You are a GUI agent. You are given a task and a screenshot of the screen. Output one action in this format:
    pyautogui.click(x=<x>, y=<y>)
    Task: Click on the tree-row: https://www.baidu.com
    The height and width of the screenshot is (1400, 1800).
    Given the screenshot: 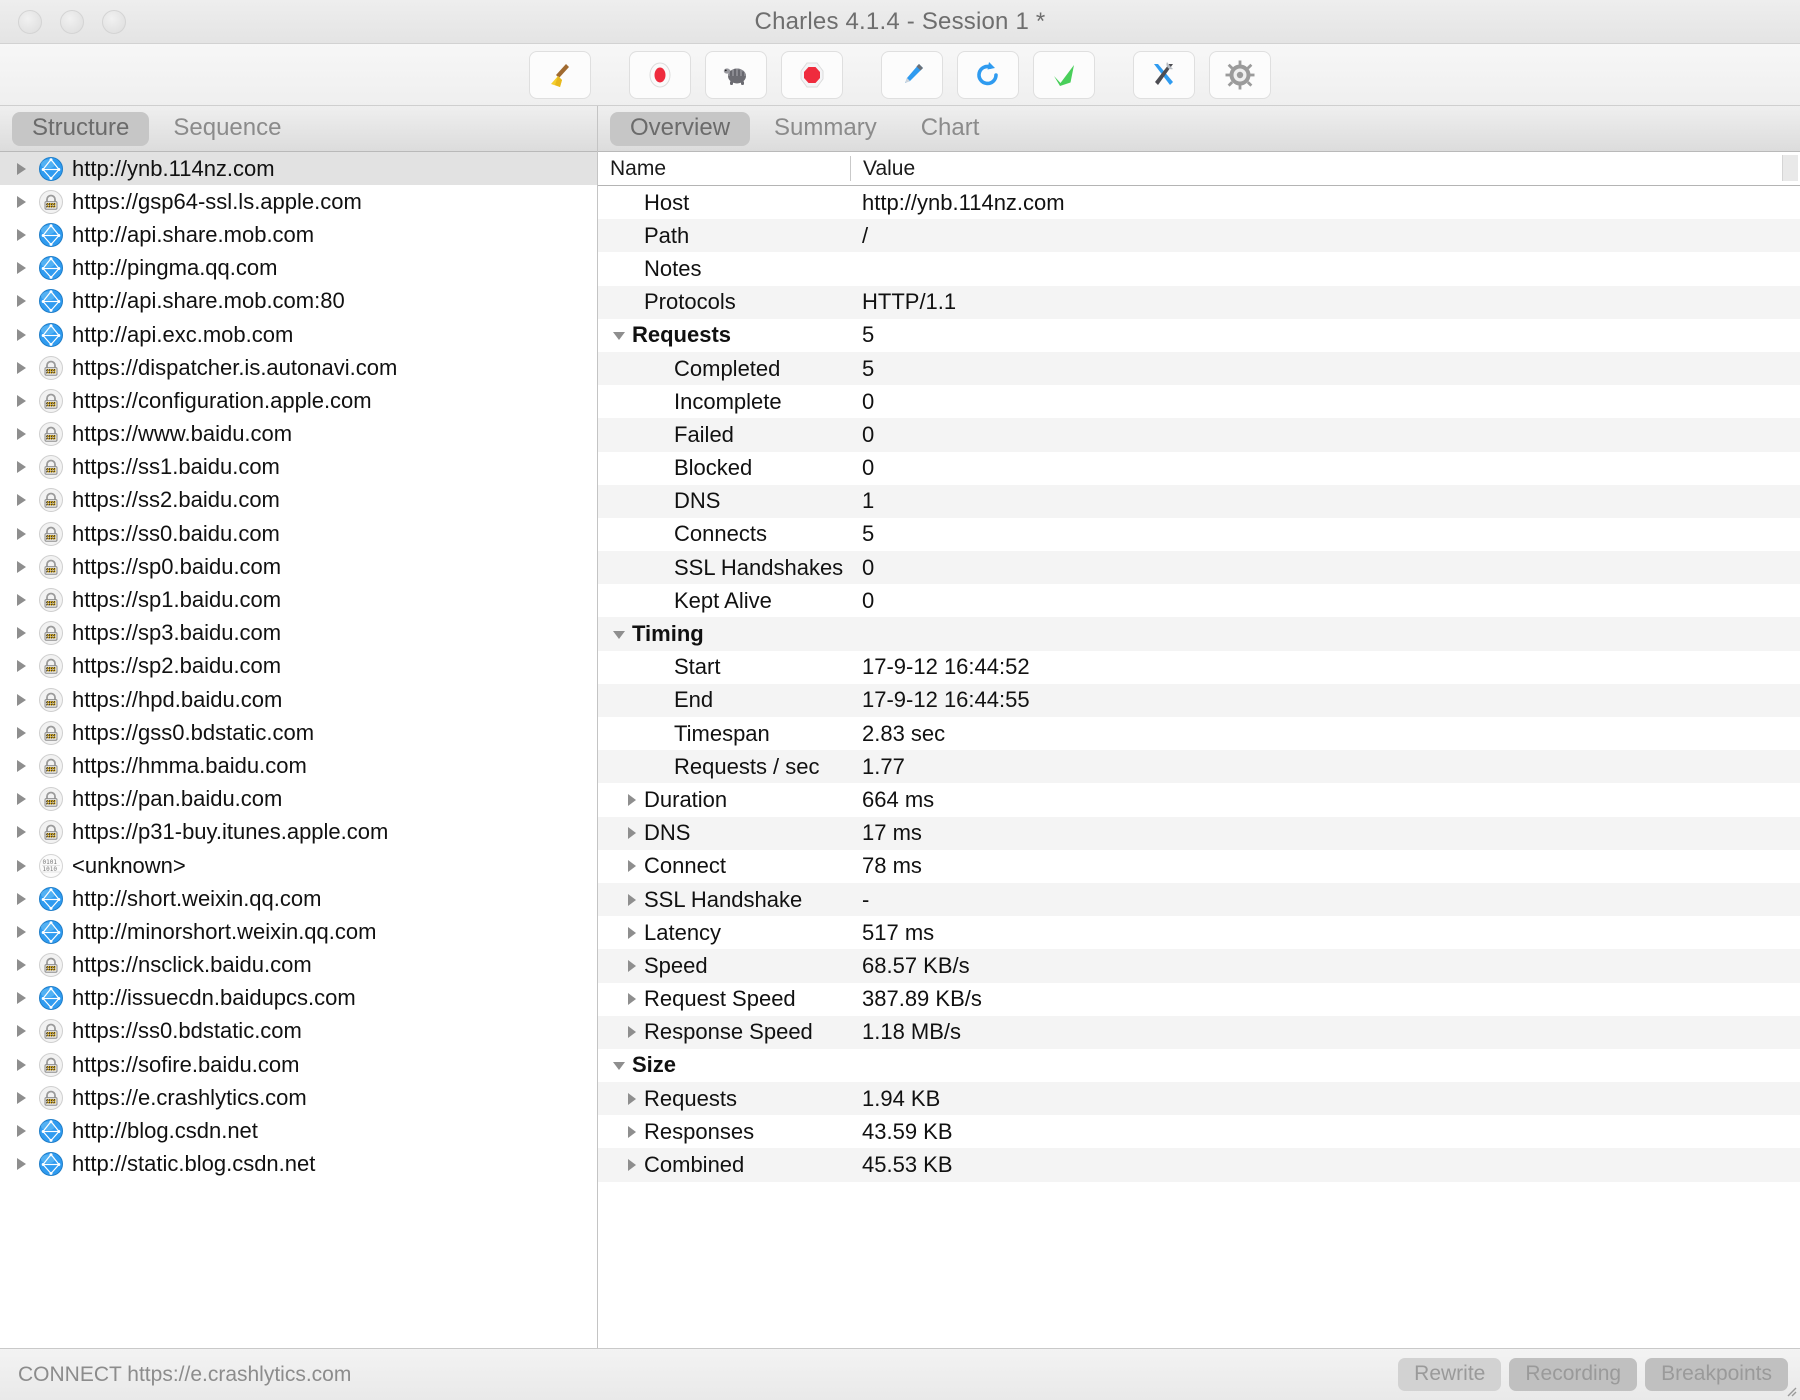 What is the action you would take?
    pyautogui.click(x=298, y=434)
    